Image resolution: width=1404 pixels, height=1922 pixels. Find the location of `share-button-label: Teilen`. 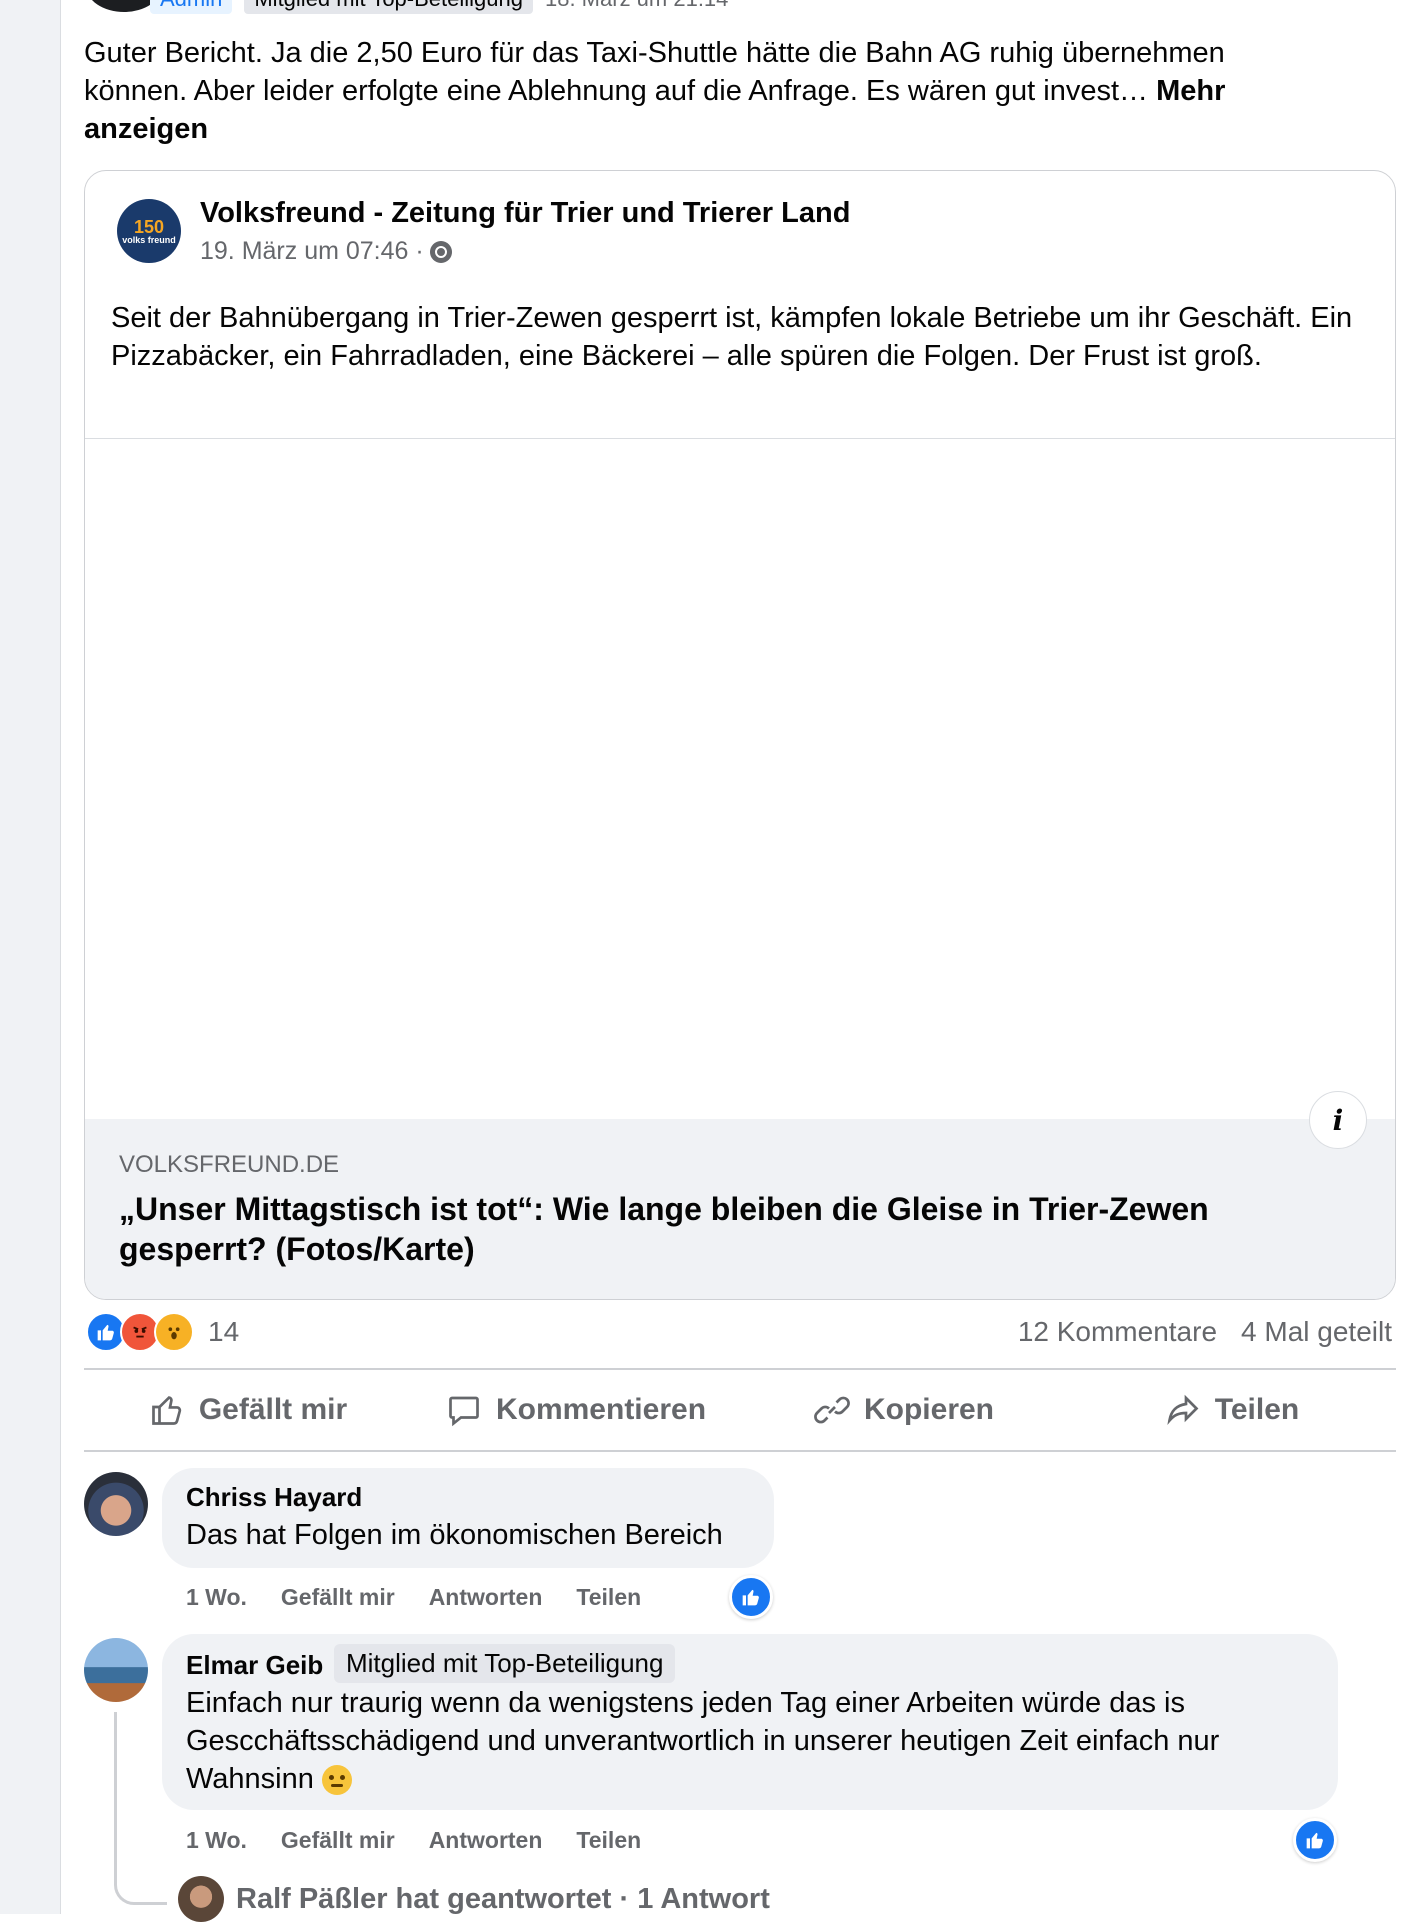

share-button-label: Teilen is located at coordinates (1257, 1409).